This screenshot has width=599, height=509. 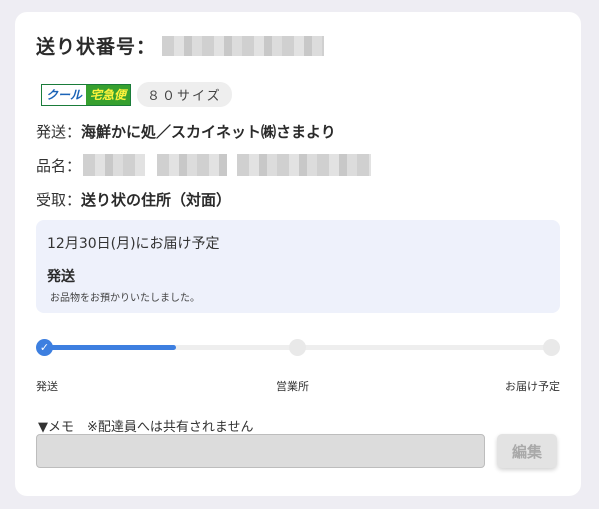 What do you see at coordinates (110, 347) in the screenshot?
I see `progress-fill` at bounding box center [110, 347].